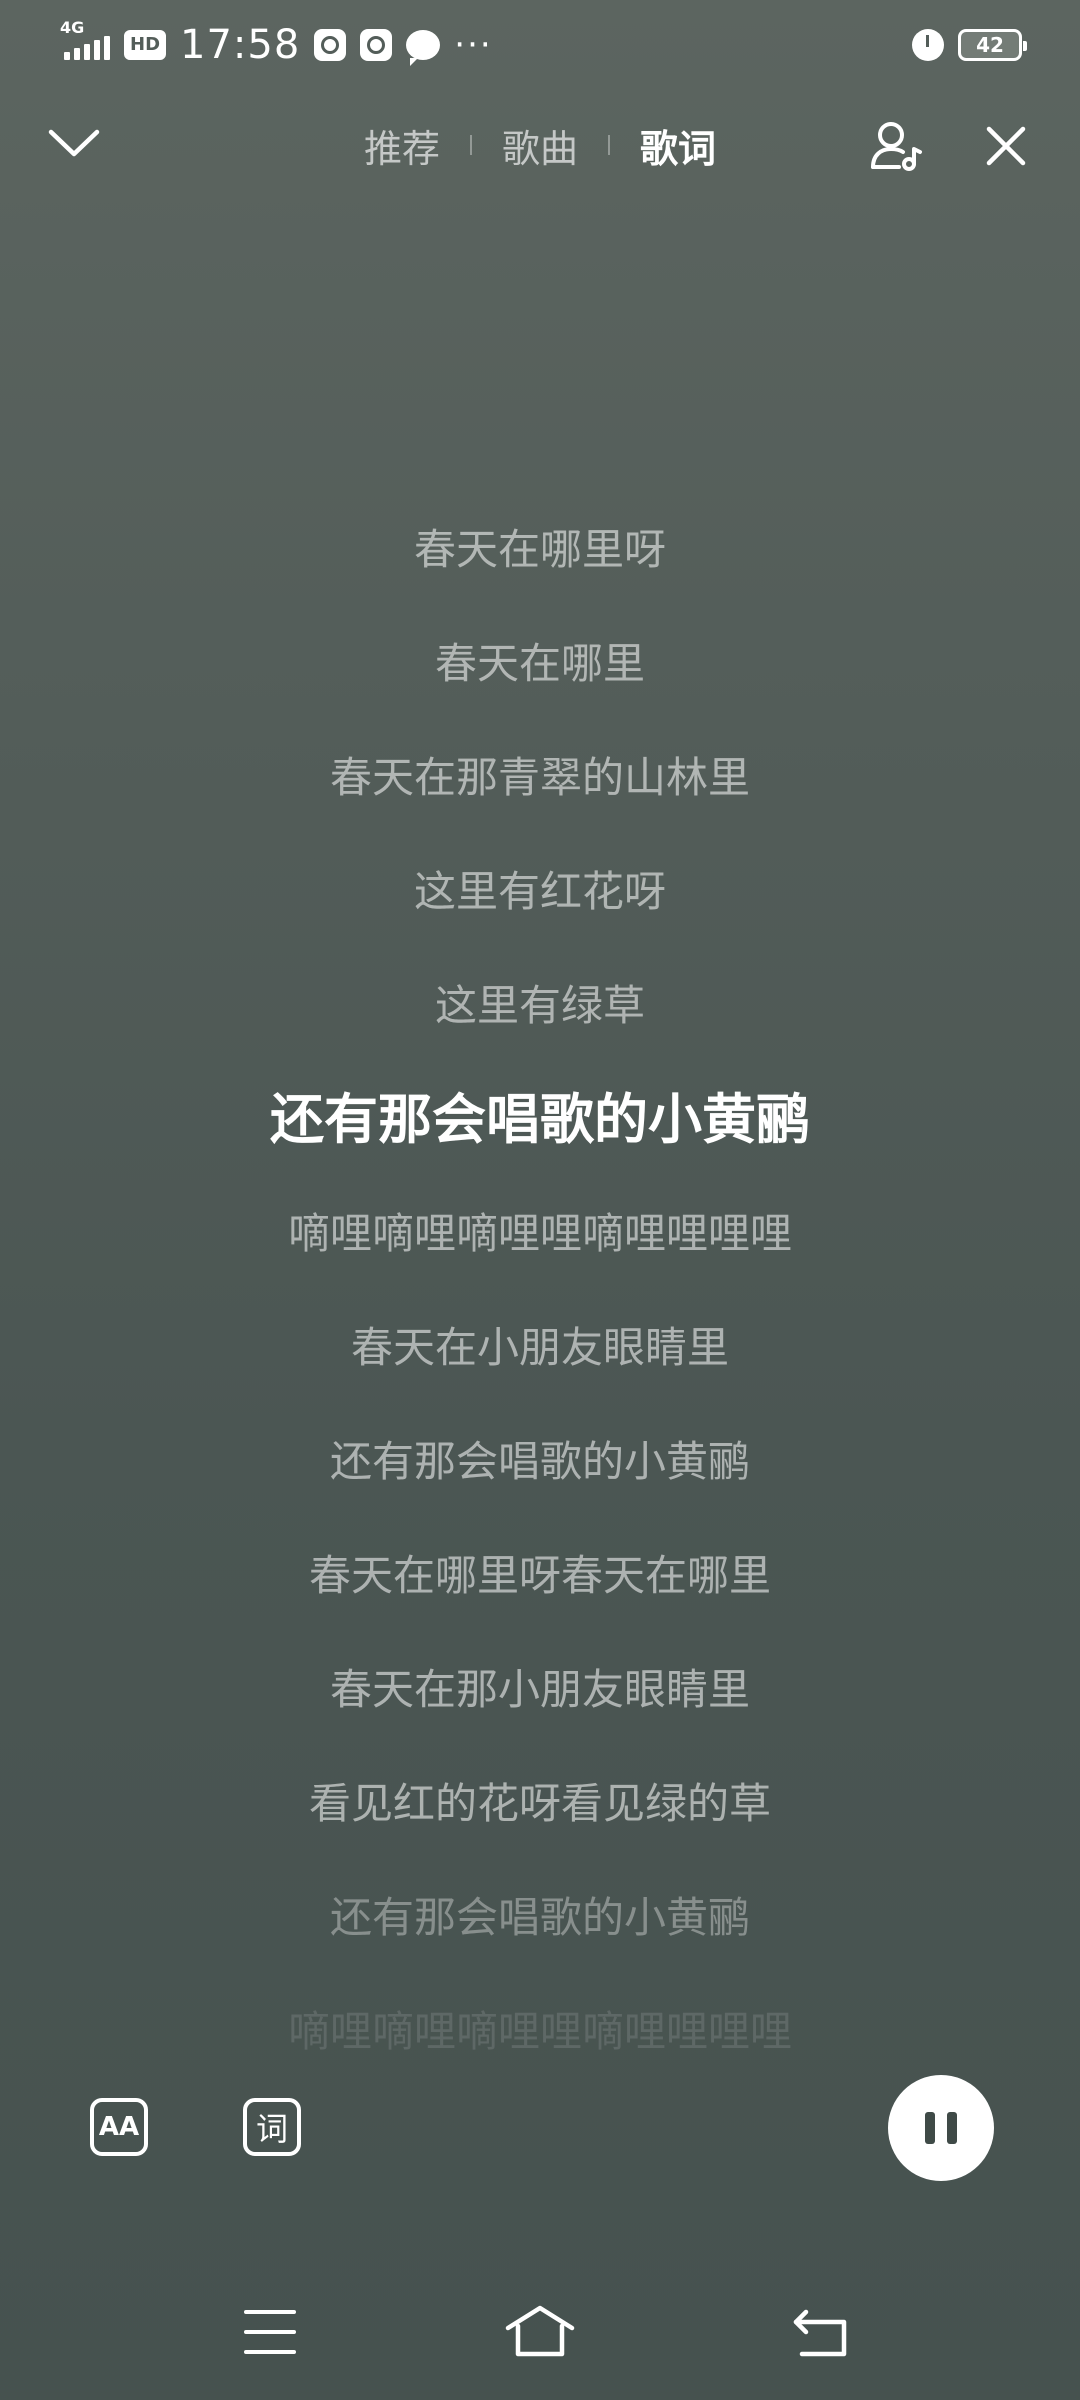  Describe the element at coordinates (540, 1593) in the screenshot. I see `lyric-line: 春天在哪里呀春天在哪里` at that location.